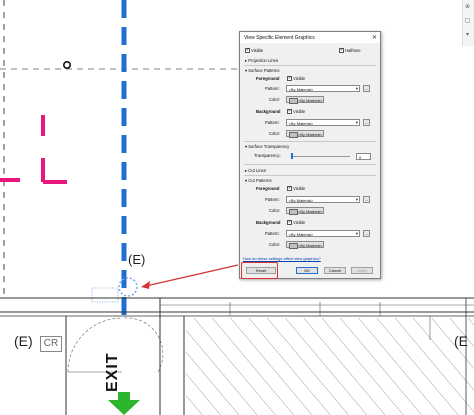 This screenshot has height=415, width=474. What do you see at coordinates (299, 222) in the screenshot?
I see `cut-background-visible-label: Visible` at bounding box center [299, 222].